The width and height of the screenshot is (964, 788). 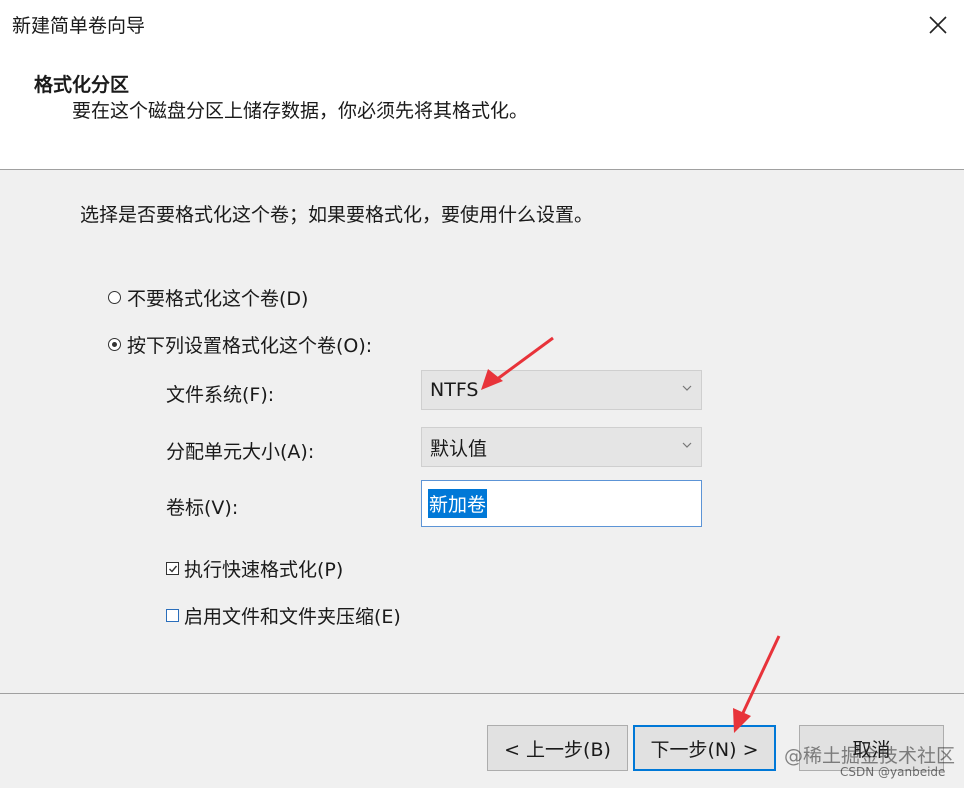 I want to click on page-title: 格式化分区, so click(x=82, y=85).